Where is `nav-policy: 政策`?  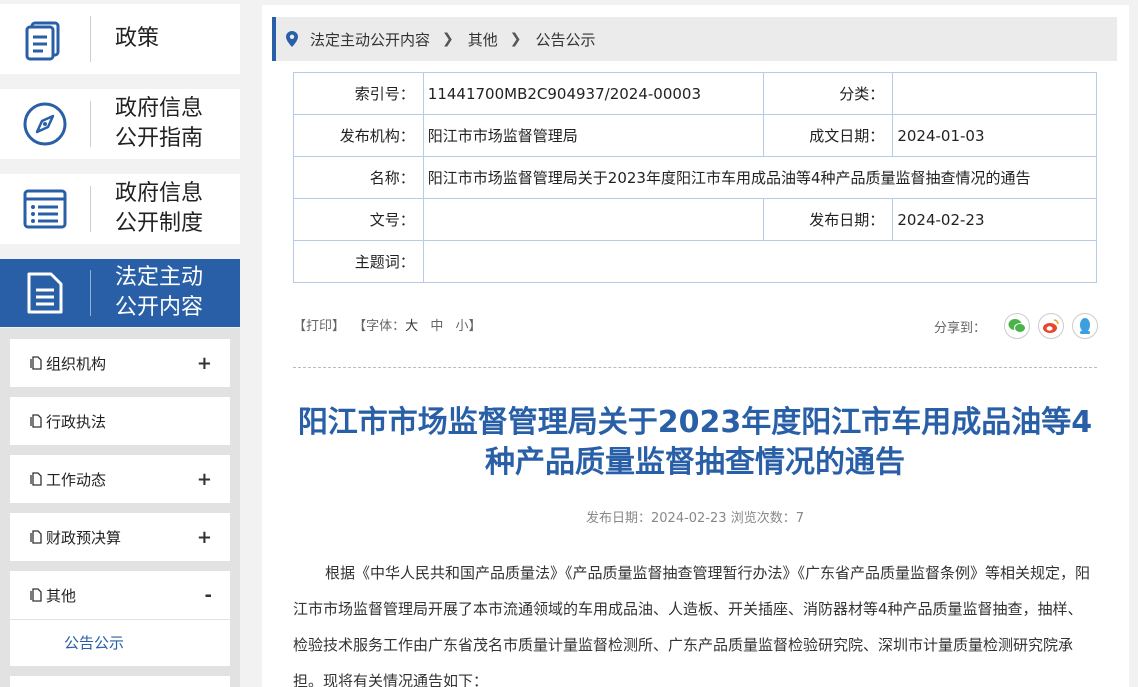 nav-policy: 政策 is located at coordinates (120, 39).